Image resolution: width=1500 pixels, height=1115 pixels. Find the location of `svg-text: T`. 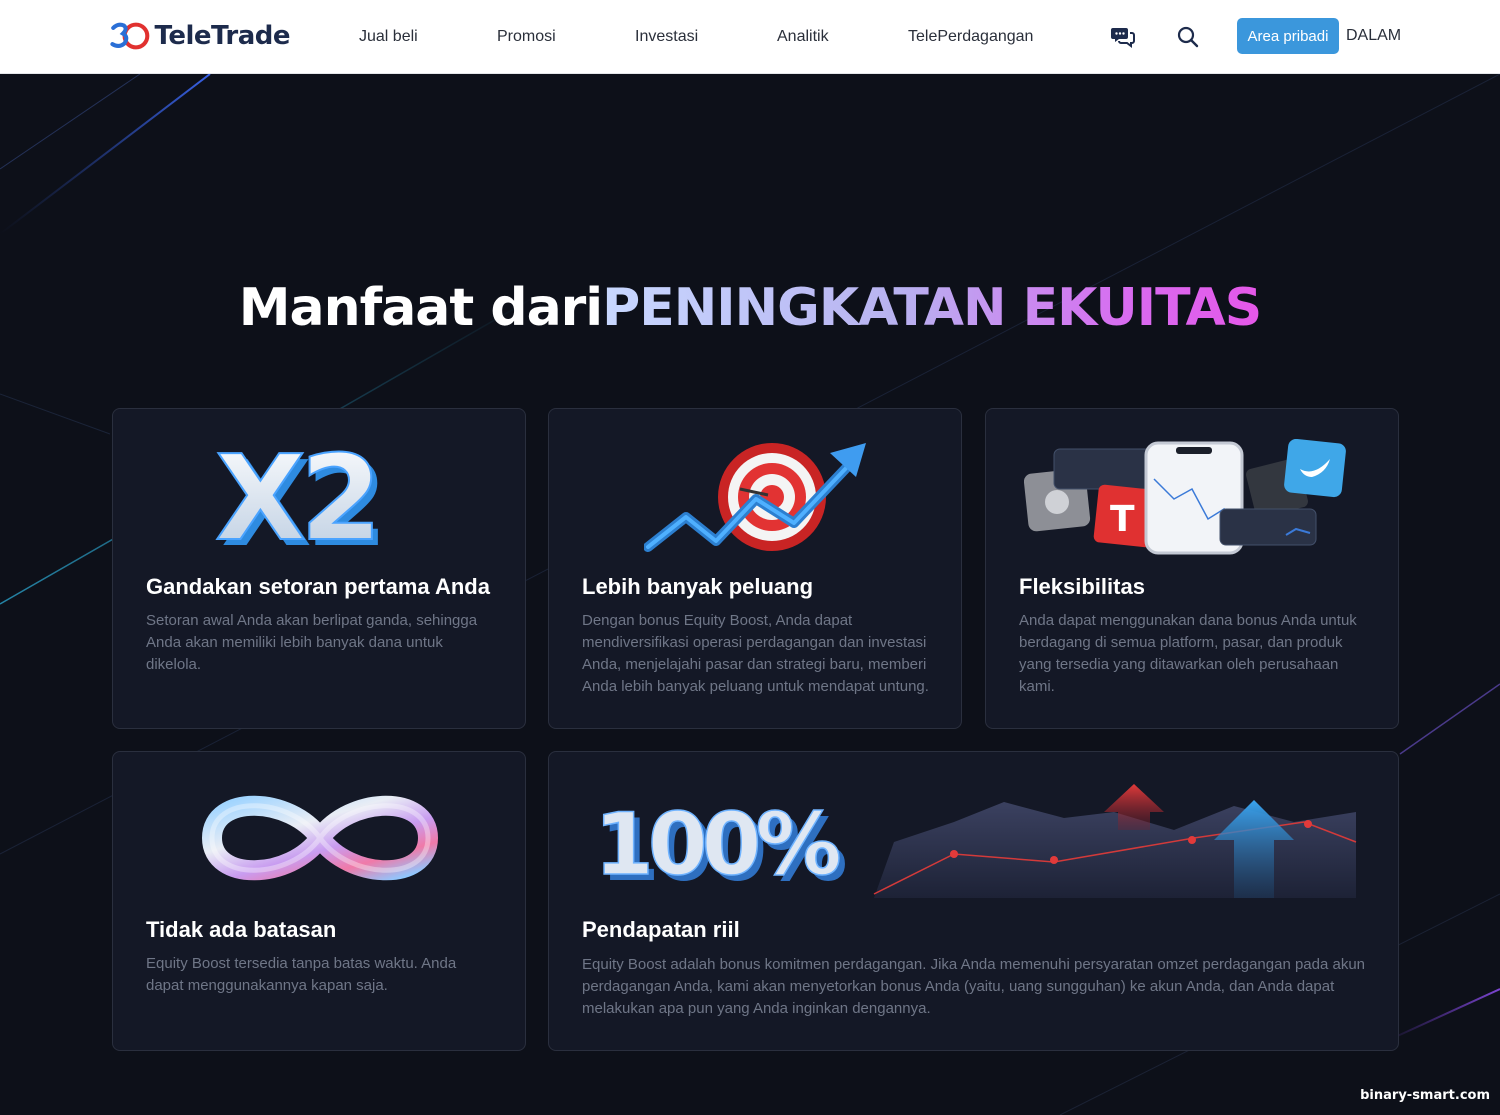

svg-text: T is located at coordinates (1122, 519).